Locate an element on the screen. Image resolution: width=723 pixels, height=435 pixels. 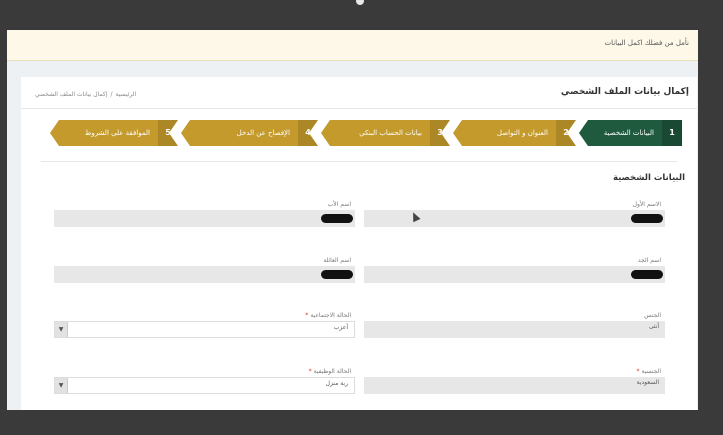
nationality-input: السعودية is located at coordinates (514, 385).